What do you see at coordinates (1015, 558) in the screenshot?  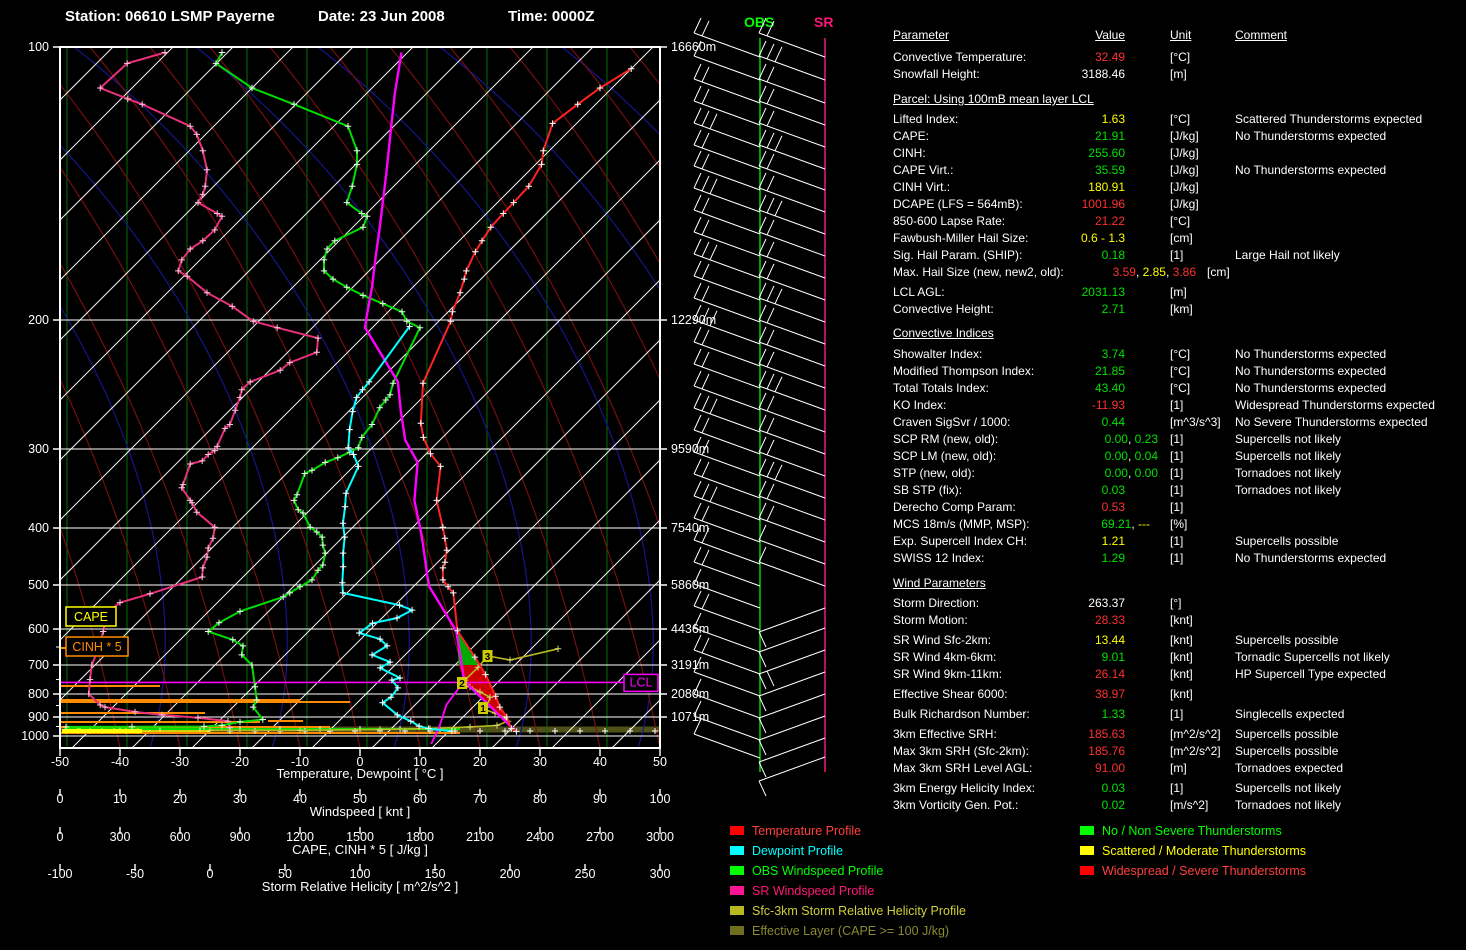 I see `table-row-value: 1.29` at bounding box center [1015, 558].